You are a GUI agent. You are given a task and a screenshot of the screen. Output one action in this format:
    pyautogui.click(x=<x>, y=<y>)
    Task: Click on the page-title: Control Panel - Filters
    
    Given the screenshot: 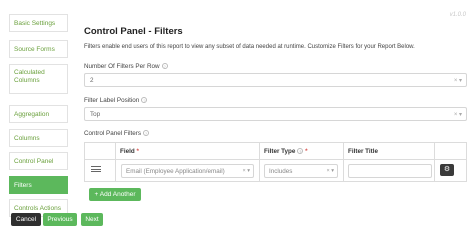 What is the action you would take?
    pyautogui.click(x=133, y=31)
    